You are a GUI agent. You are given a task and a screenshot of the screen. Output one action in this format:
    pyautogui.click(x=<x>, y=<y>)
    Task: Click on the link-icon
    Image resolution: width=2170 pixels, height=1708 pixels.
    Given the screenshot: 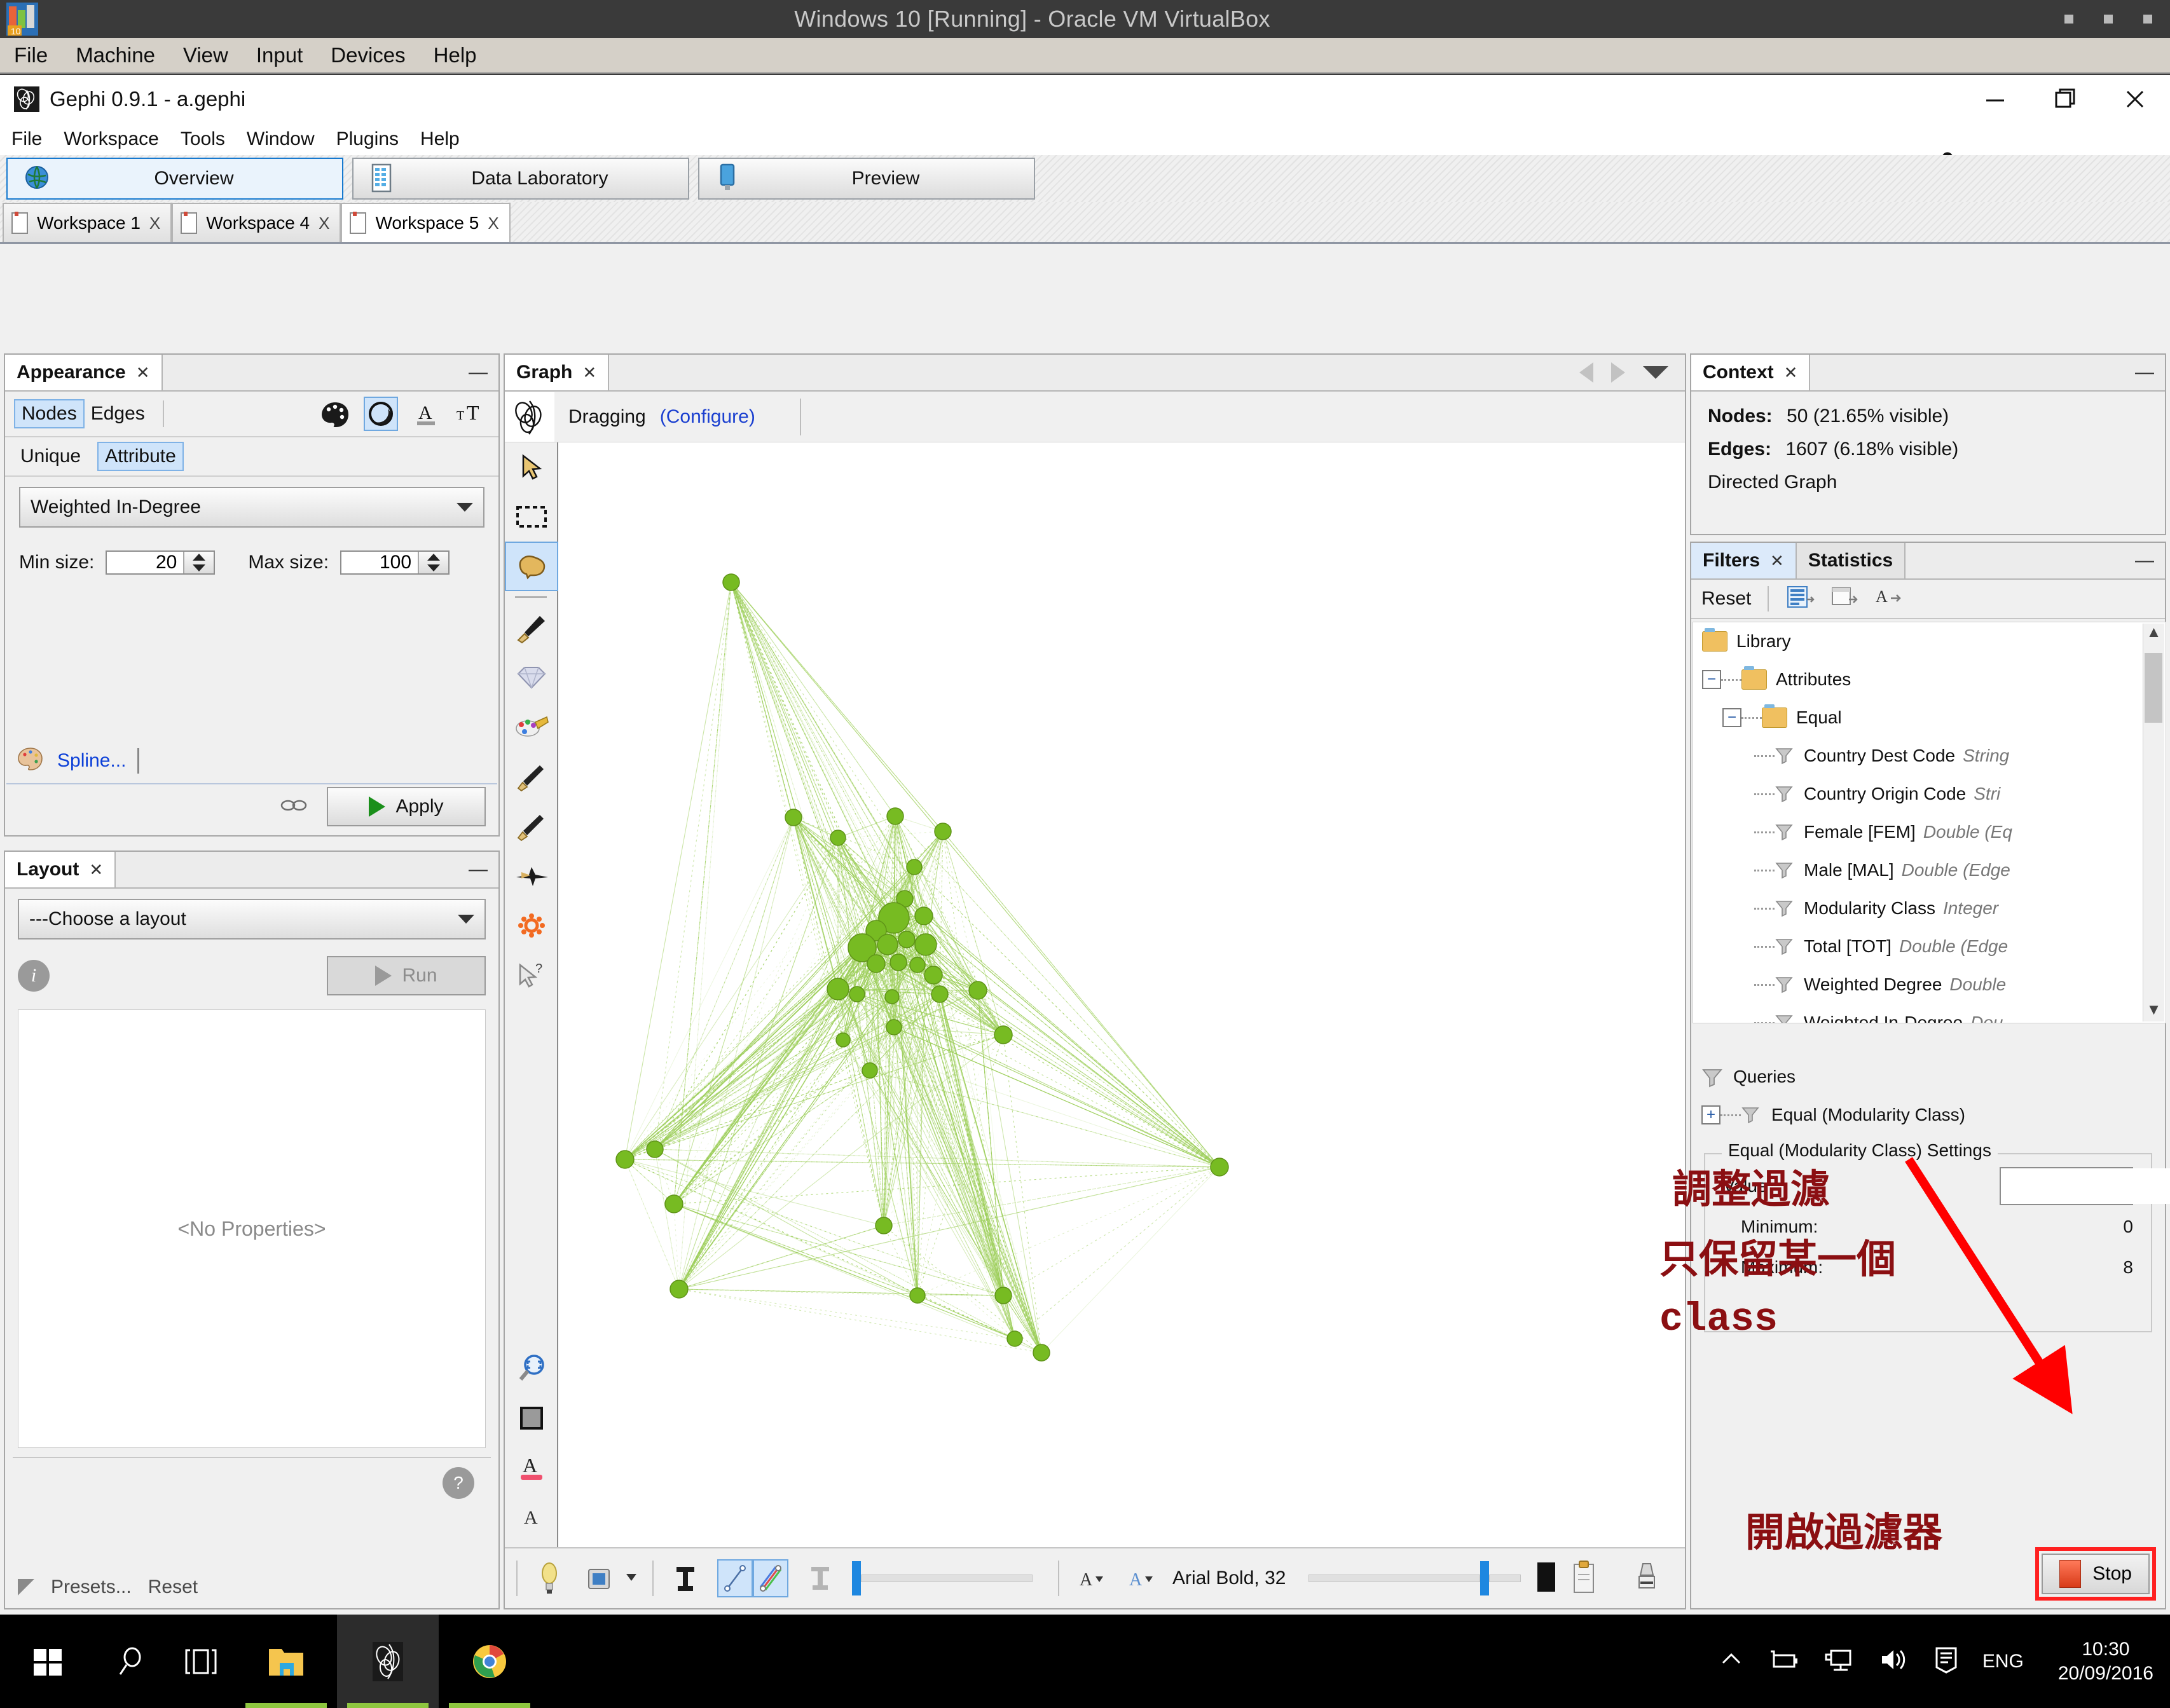 What is the action you would take?
    pyautogui.click(x=294, y=807)
    